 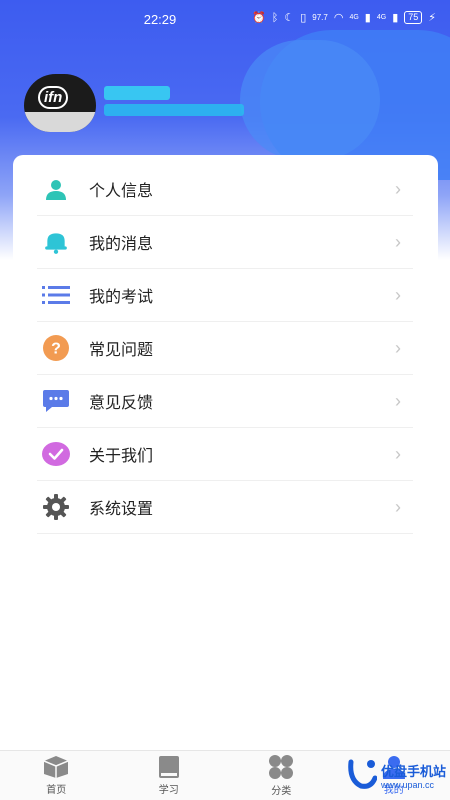 What do you see at coordinates (225, 20) in the screenshot?
I see `status-bar: 22:29 ⏰ ᛒ ☾ ▯ 97.7 ◠ 4G ▮ 4G ▮ 75 ⚡` at bounding box center [225, 20].